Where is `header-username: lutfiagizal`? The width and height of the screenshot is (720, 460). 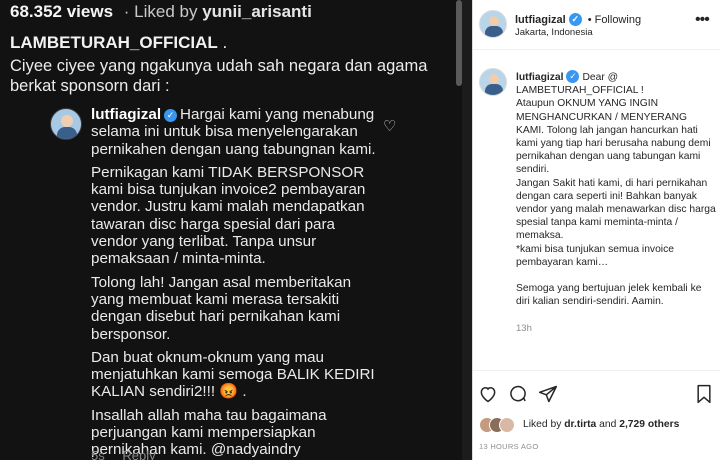 header-username: lutfiagizal is located at coordinates (540, 20).